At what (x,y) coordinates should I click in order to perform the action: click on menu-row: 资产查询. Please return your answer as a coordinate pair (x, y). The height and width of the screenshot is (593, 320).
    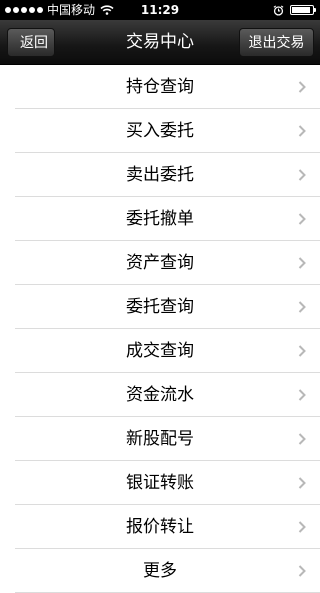
    Looking at the image, I should click on (167, 263).